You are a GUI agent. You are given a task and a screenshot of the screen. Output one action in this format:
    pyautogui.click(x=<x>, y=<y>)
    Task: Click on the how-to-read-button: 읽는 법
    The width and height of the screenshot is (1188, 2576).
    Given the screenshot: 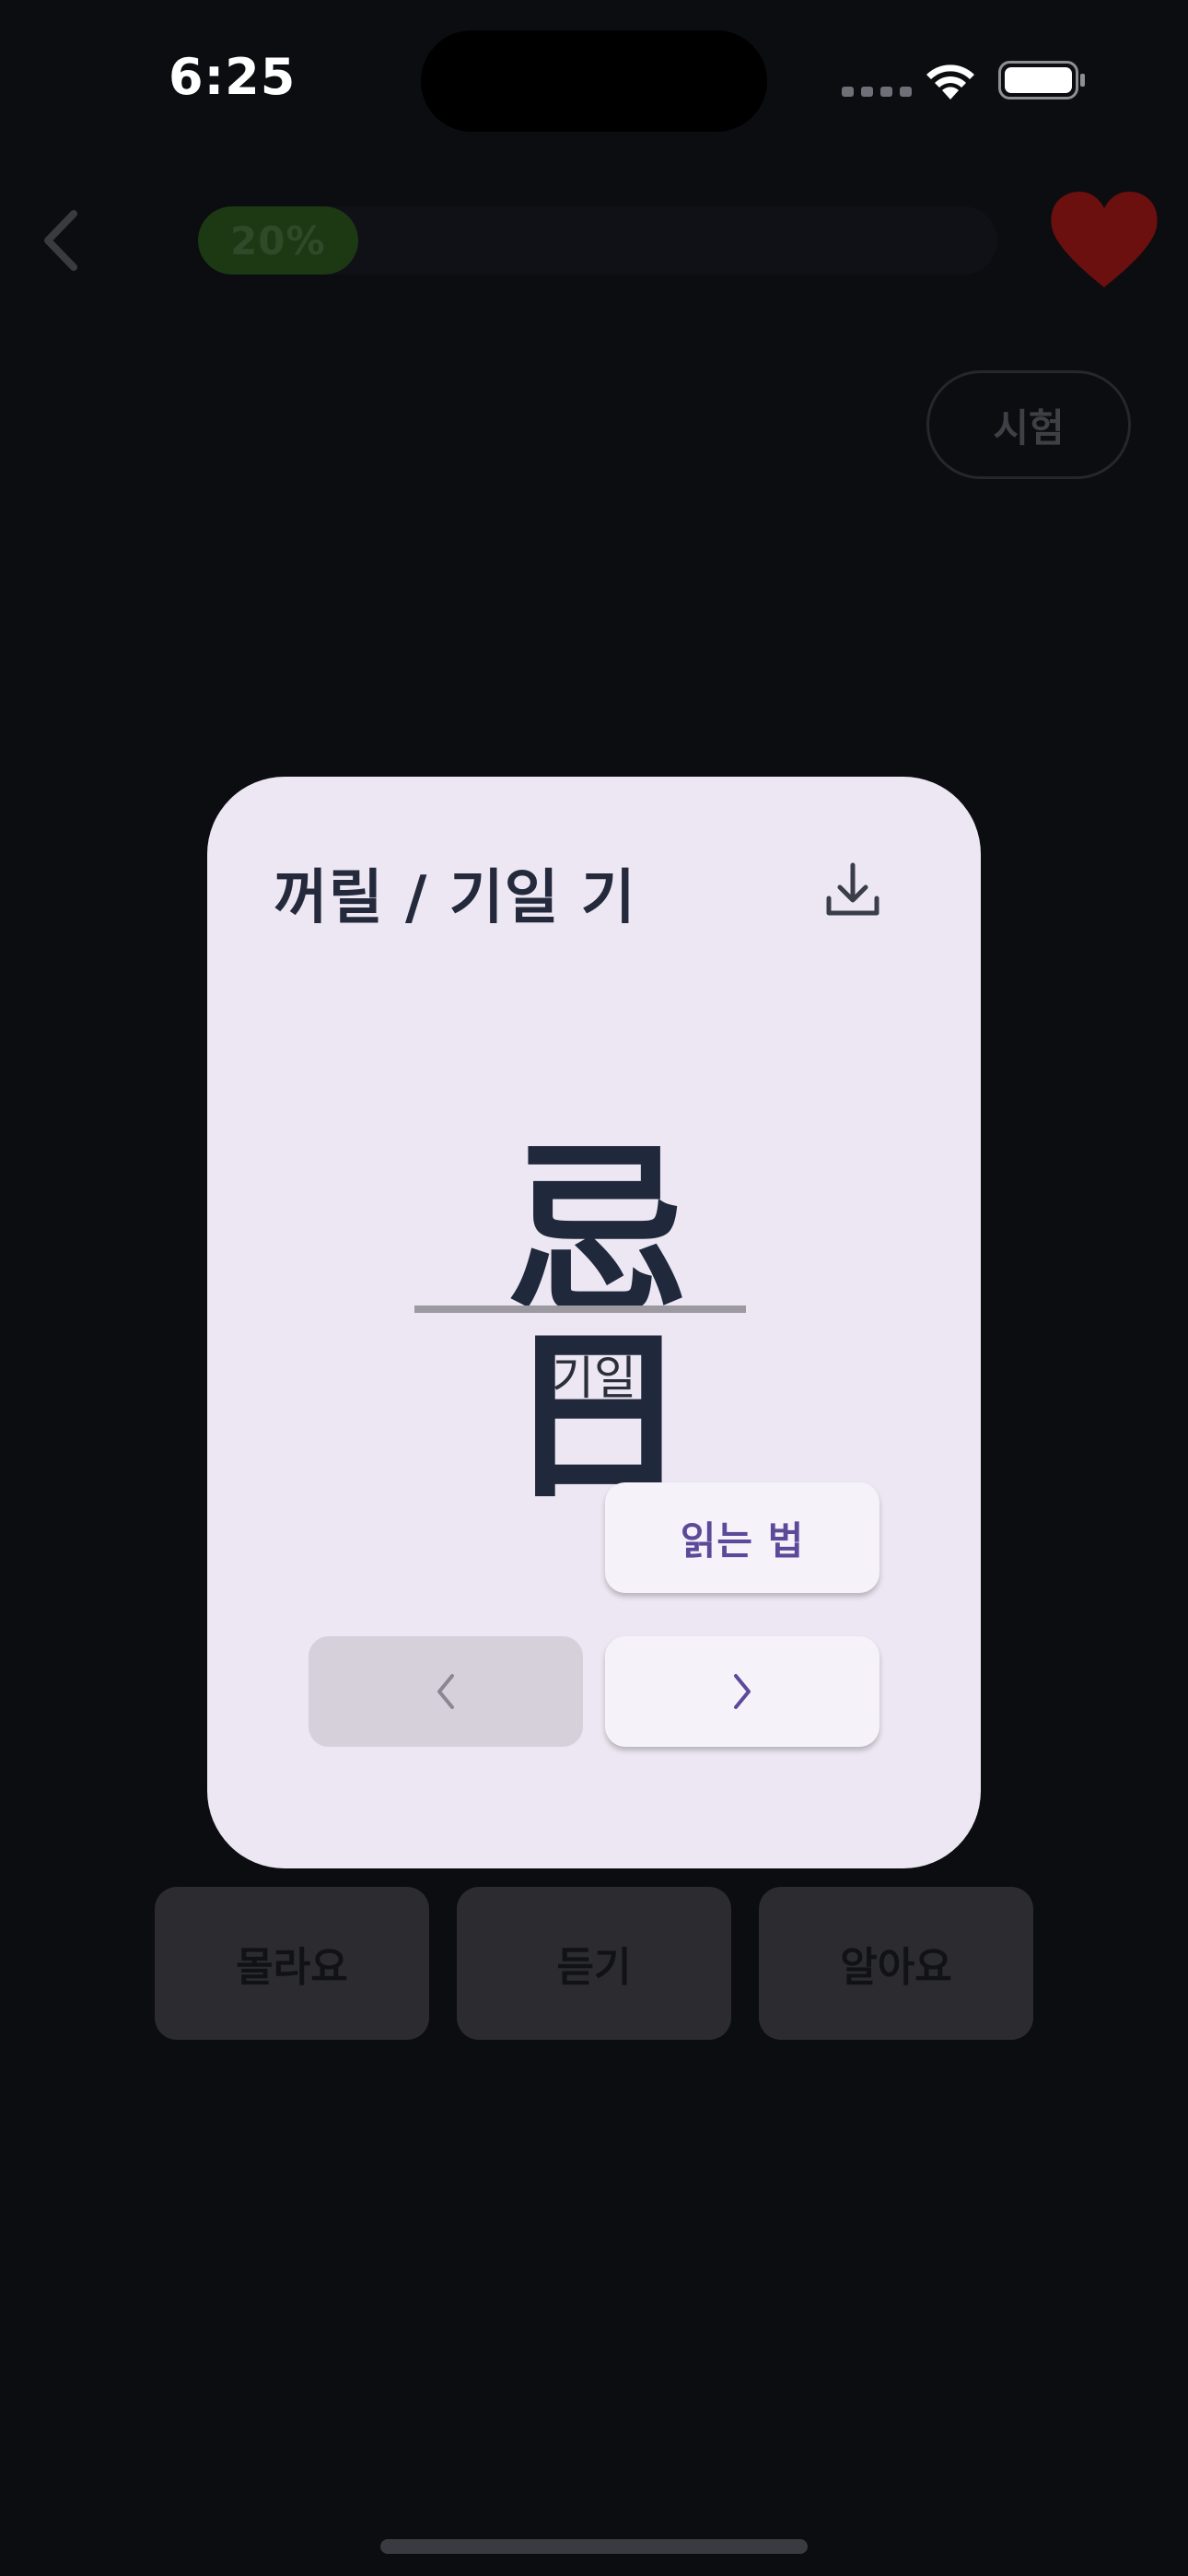 What is the action you would take?
    pyautogui.click(x=742, y=1537)
    